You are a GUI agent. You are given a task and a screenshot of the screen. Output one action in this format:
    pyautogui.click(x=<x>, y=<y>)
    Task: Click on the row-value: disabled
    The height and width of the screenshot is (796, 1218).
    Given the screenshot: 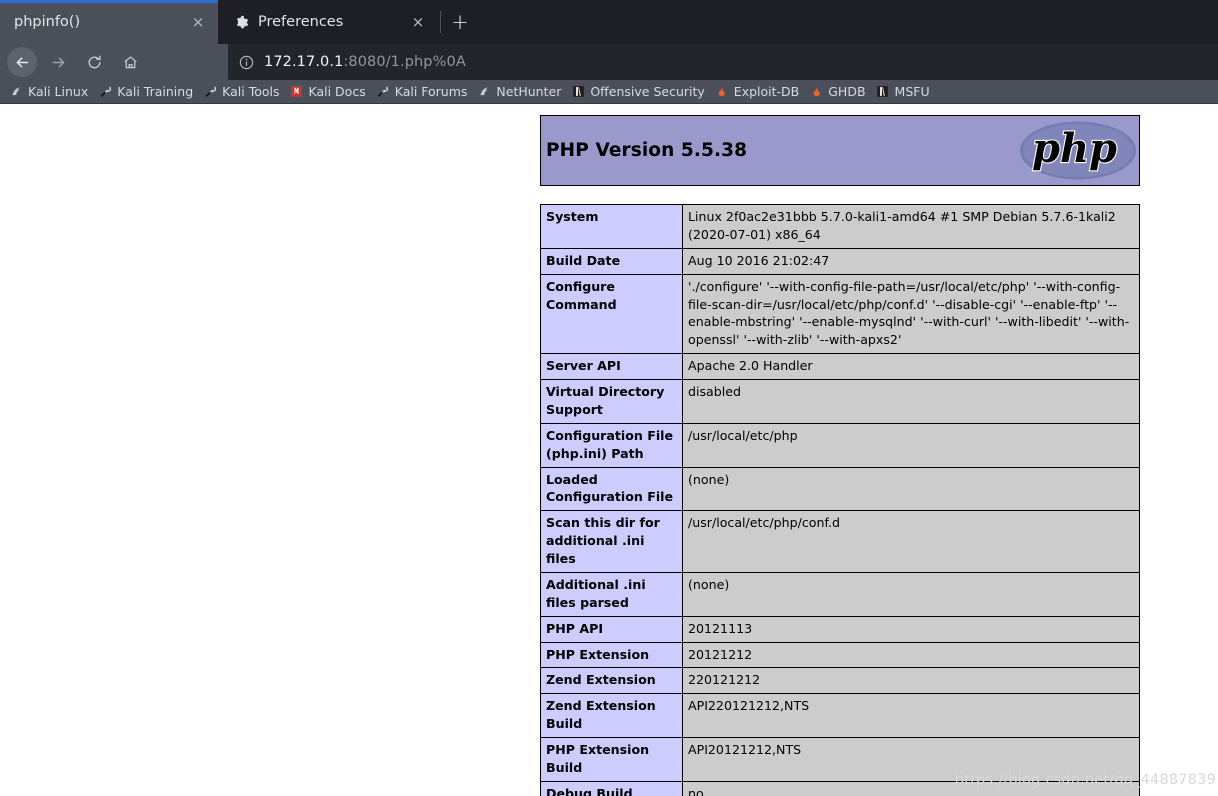 What is the action you would take?
    pyautogui.click(x=911, y=401)
    